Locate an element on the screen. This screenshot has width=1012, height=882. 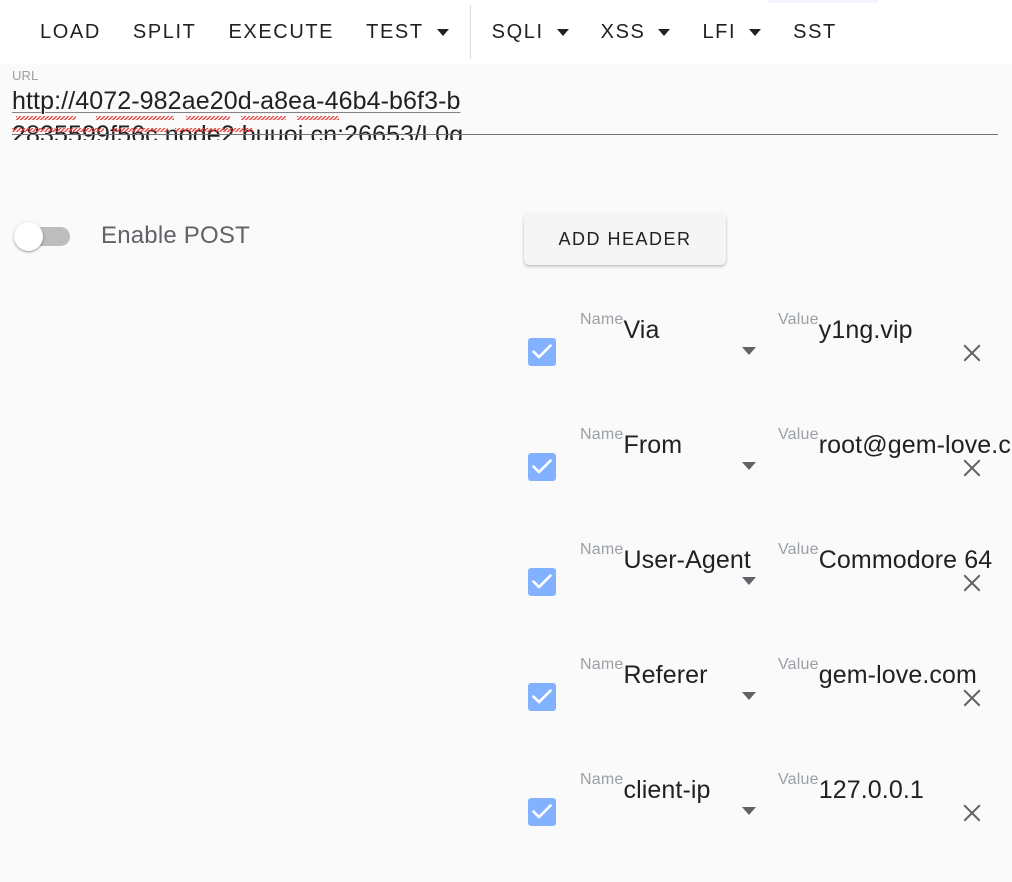
toolbar-menu-ssti-label: SST is located at coordinates (815, 31).